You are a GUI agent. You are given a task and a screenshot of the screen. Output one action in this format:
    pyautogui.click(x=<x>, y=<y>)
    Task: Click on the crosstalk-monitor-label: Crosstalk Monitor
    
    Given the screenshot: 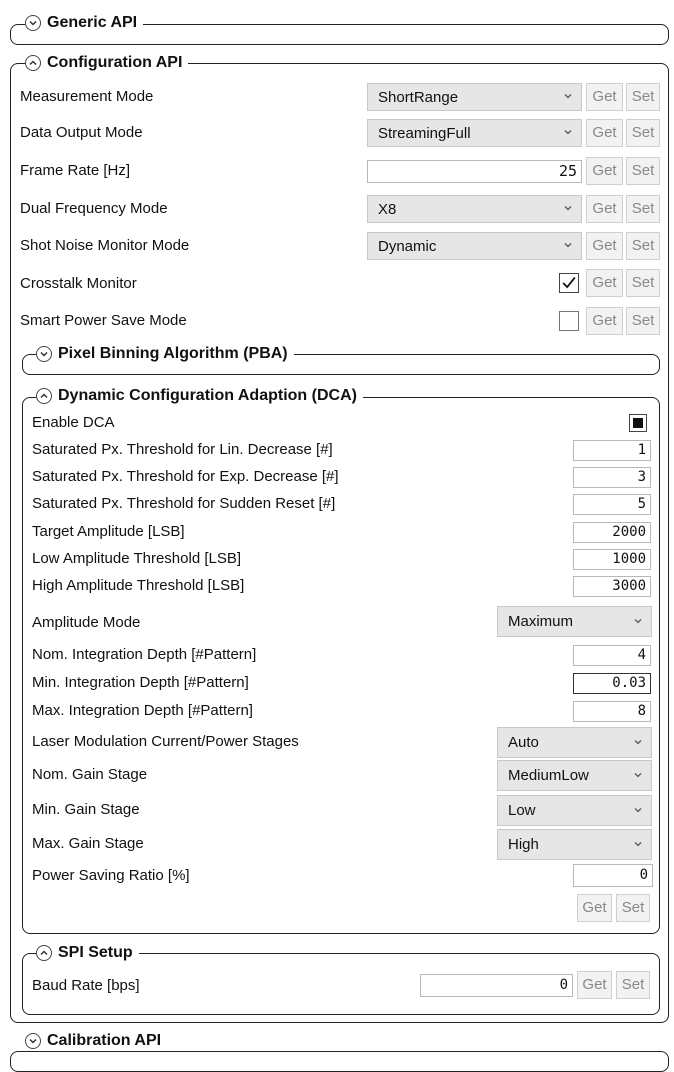 What is the action you would take?
    pyautogui.click(x=78, y=283)
    